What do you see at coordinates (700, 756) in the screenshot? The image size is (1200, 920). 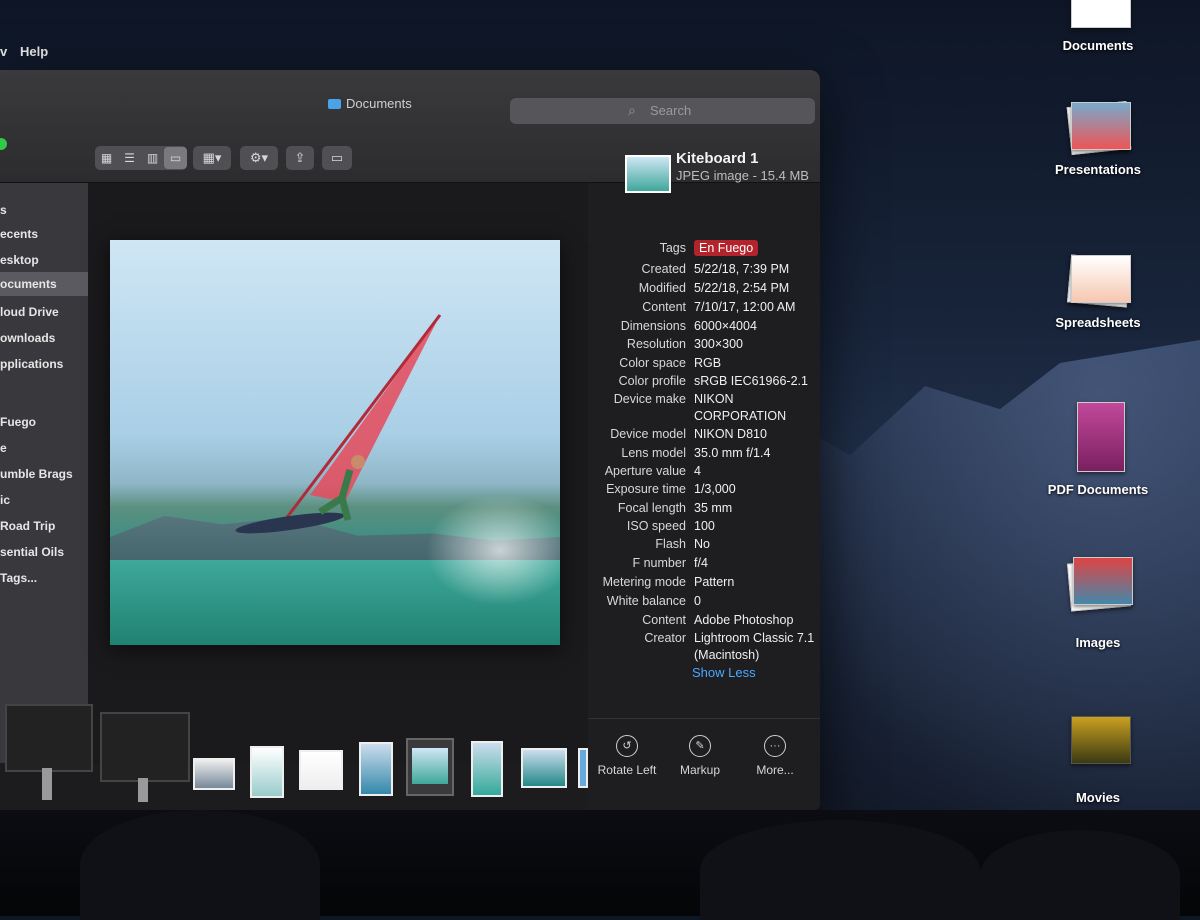 I see `markup-button: ✎ Markup` at bounding box center [700, 756].